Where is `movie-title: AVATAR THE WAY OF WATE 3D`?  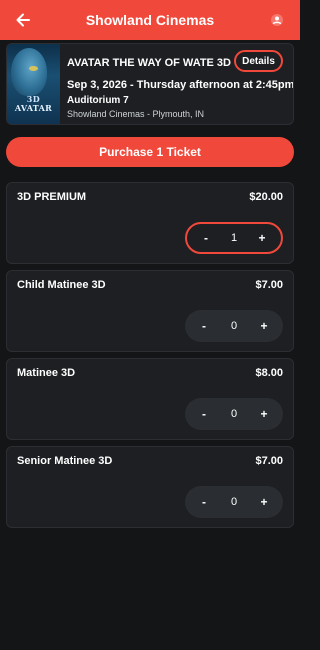
movie-title: AVATAR THE WAY OF WATE 3D is located at coordinates (149, 63).